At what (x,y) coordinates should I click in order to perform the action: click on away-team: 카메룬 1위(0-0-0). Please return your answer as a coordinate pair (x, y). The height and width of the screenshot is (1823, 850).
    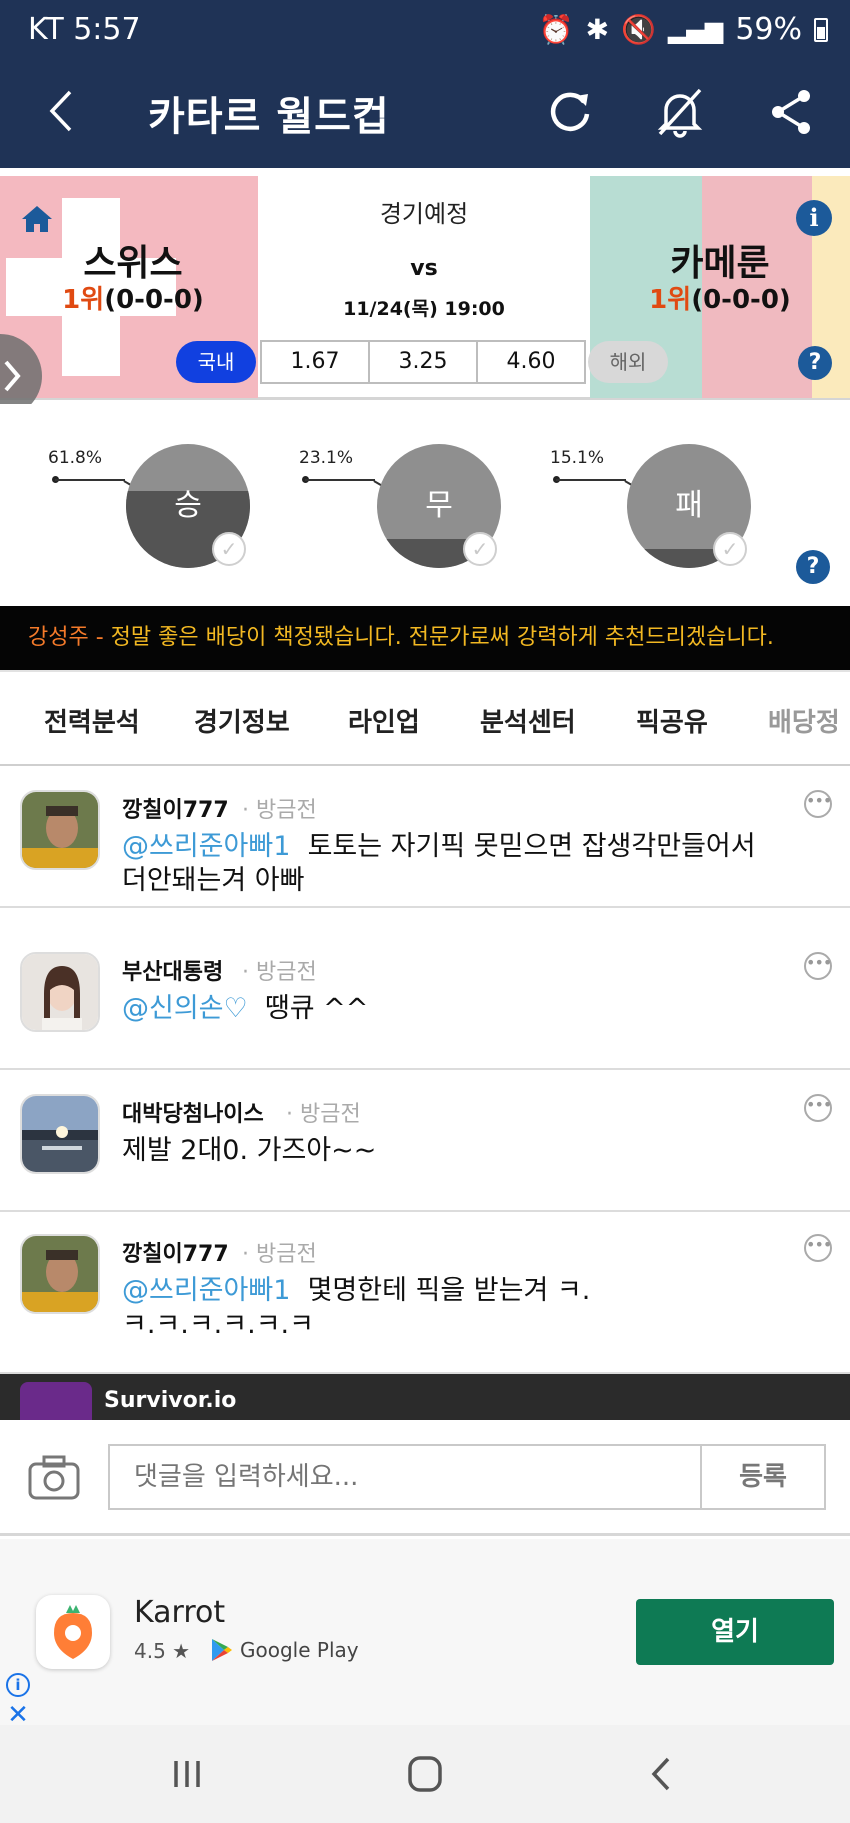
    Looking at the image, I should click on (720, 280).